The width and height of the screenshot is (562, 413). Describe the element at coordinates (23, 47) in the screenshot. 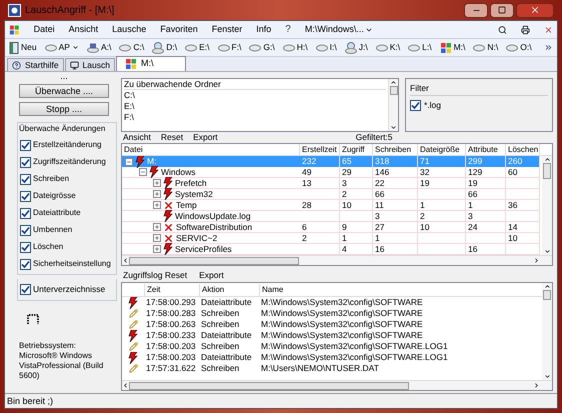

I see `toolbar-button: Neu` at that location.